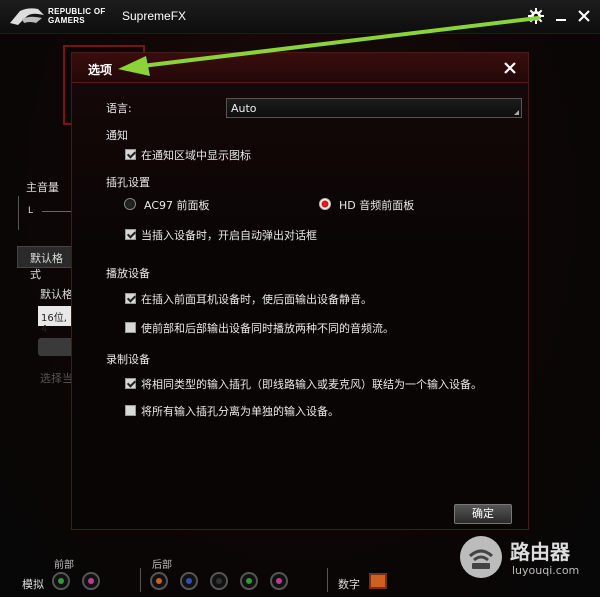 The width and height of the screenshot is (600, 597). I want to click on rear-jack-black, so click(219, 581).